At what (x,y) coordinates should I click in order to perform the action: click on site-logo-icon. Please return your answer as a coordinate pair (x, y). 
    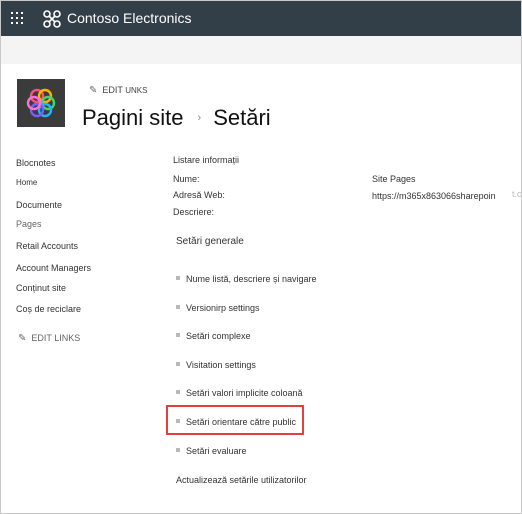
    Looking at the image, I should click on (41, 103).